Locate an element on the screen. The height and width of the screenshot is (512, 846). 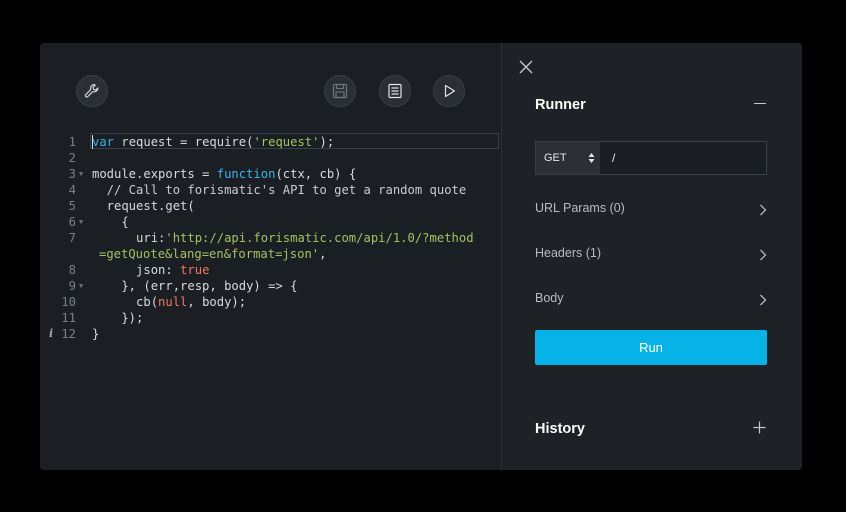
headers-section: Headers (1) is located at coordinates (651, 256).